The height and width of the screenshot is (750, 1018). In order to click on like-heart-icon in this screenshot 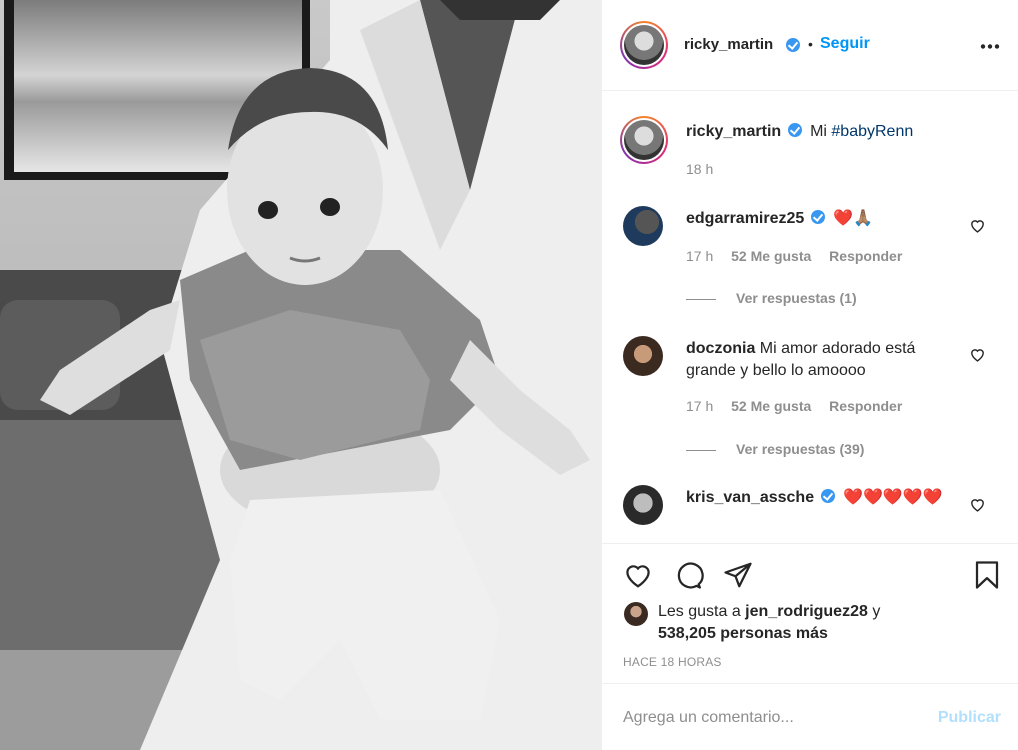, I will do `click(638, 575)`.